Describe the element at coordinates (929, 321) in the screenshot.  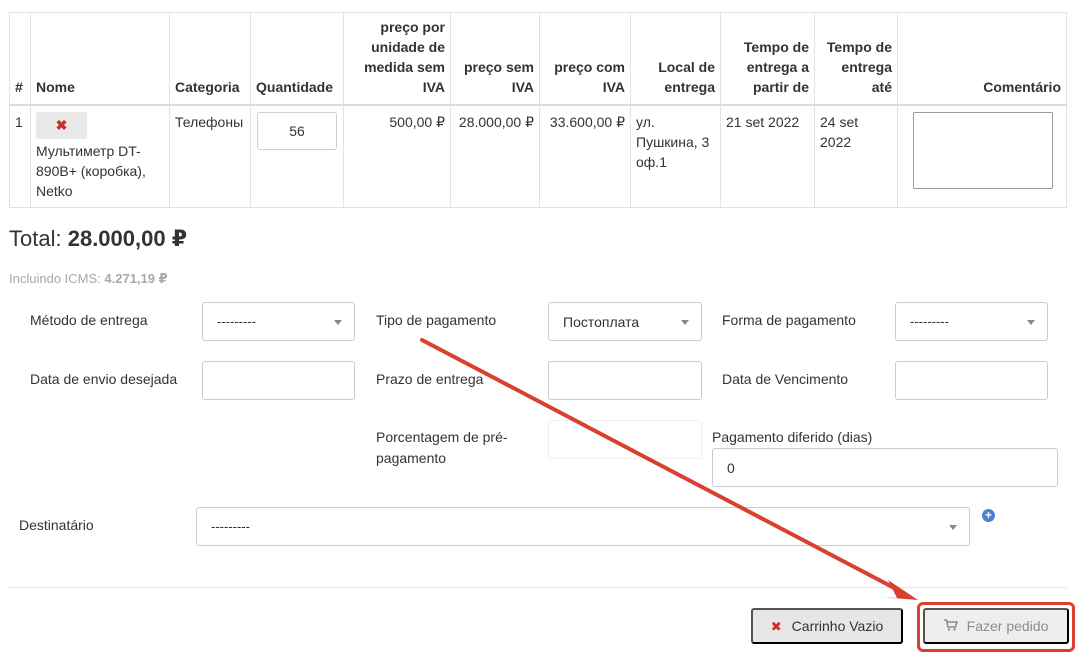
I see `payment-form-value: ---------` at that location.